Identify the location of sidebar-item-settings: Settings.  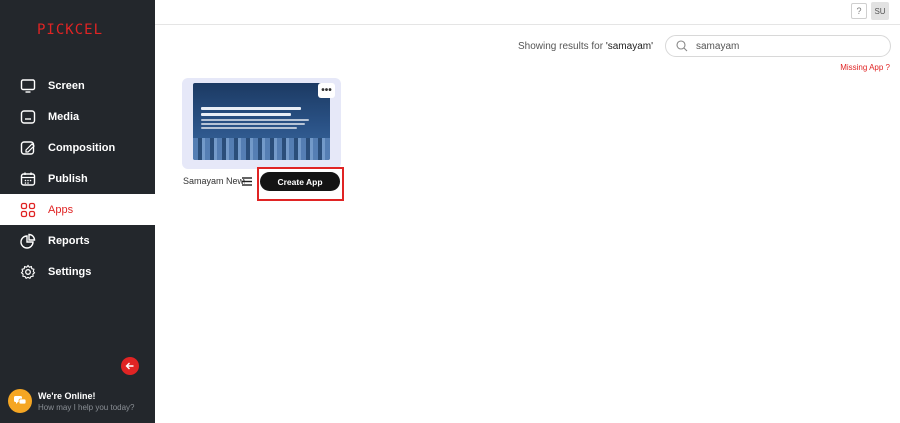
(77, 271).